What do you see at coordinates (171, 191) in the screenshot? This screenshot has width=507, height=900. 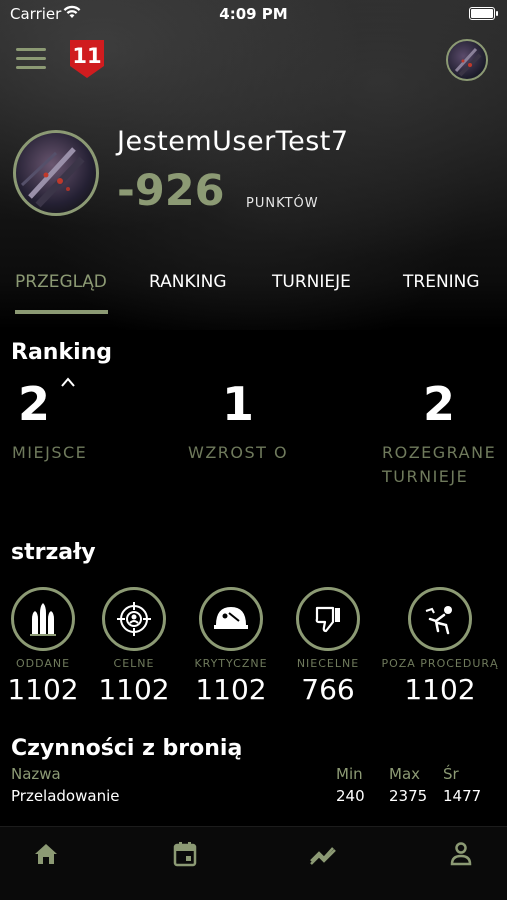 I see `points-value: -926` at bounding box center [171, 191].